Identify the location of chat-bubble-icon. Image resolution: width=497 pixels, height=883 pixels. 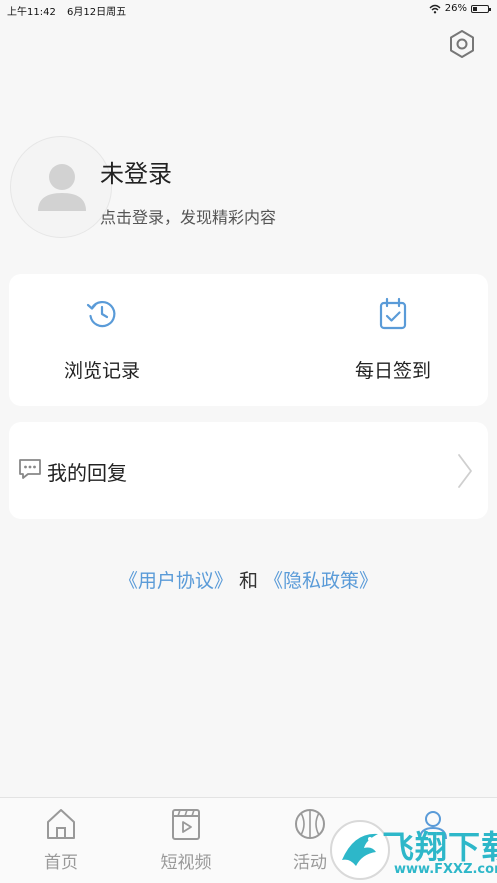
(30, 469).